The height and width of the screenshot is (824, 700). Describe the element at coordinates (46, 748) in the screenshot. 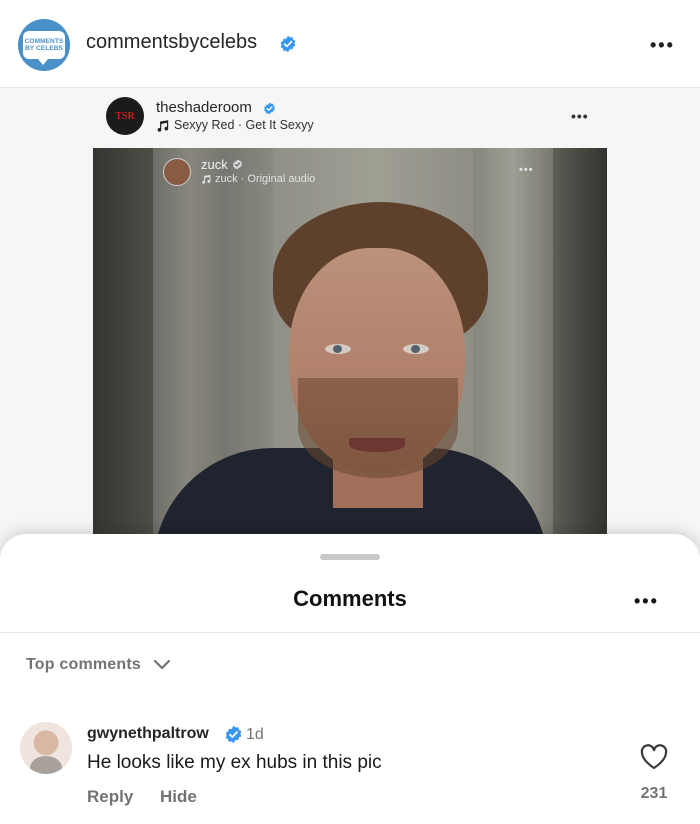

I see `commenter-avatar` at that location.